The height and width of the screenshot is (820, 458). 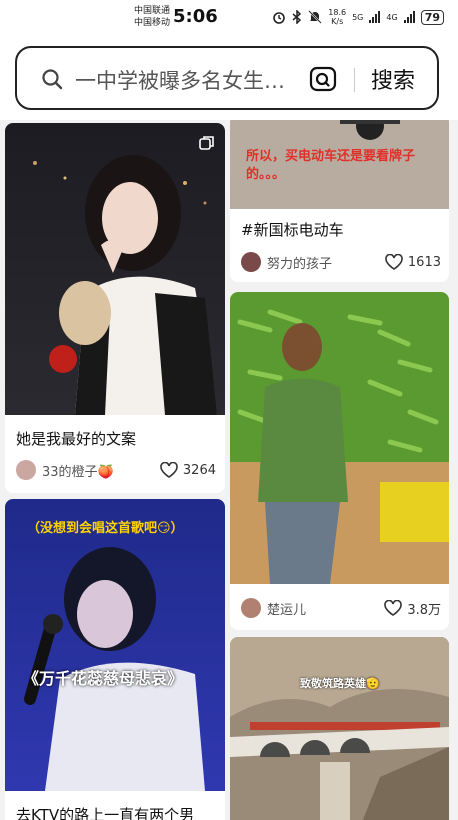 I want to click on card-title: #新国标电动车, so click(x=341, y=229).